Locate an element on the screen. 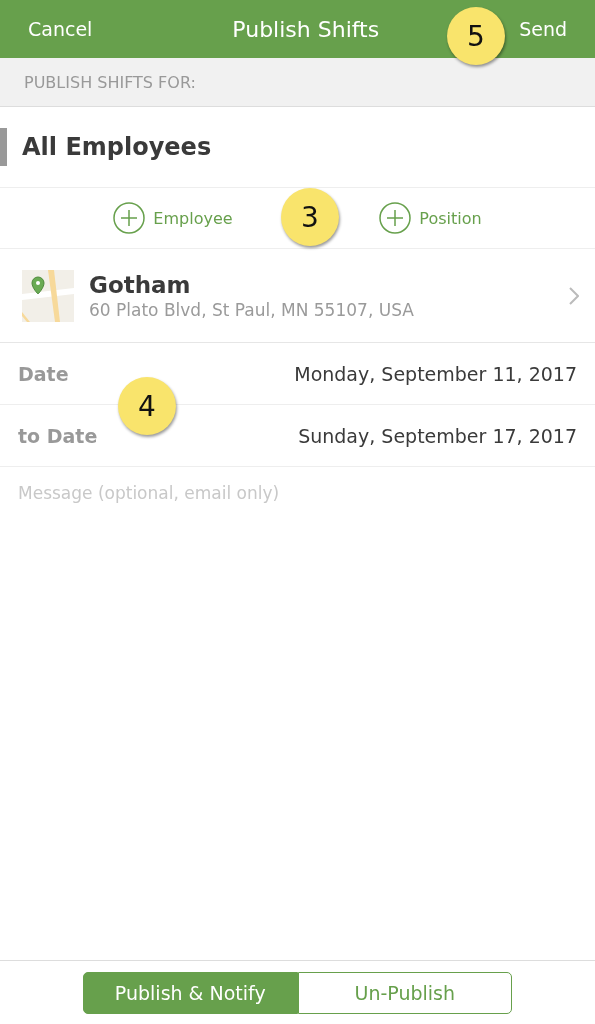 The height and width of the screenshot is (1024, 595). date-value: Monday, September 11, 2017 is located at coordinates (435, 373).